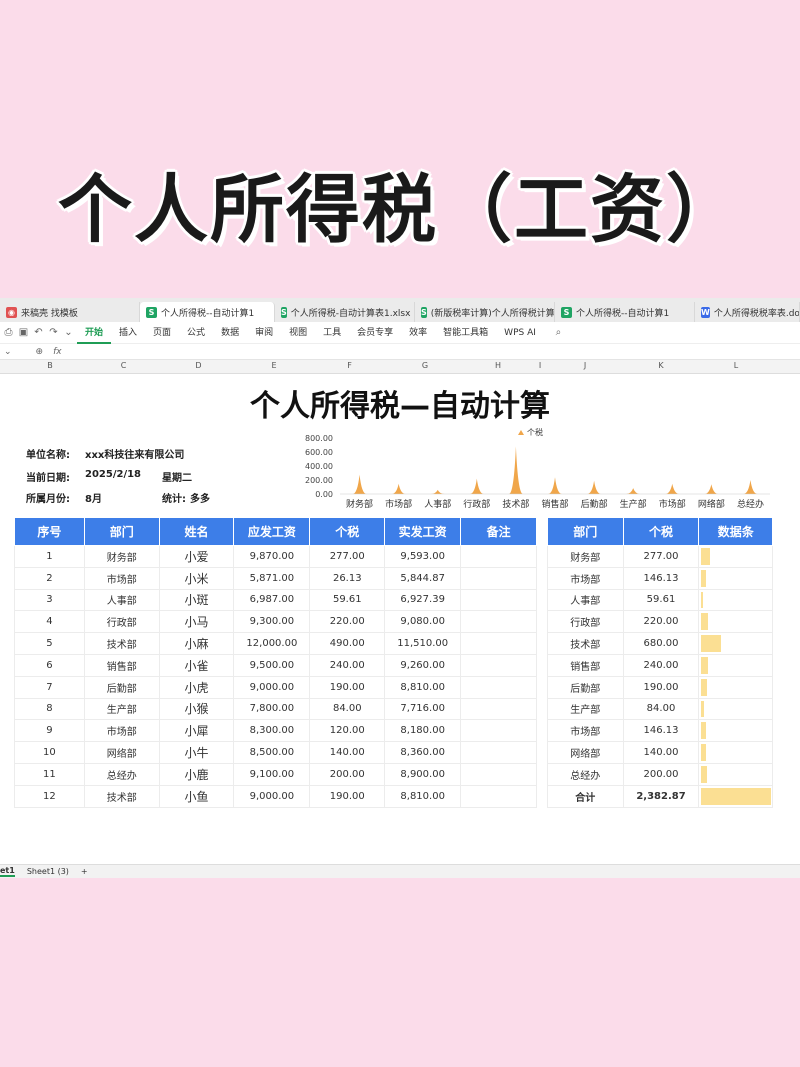 This screenshot has width=800, height=1067. I want to click on table-cell: 1, so click(49, 556).